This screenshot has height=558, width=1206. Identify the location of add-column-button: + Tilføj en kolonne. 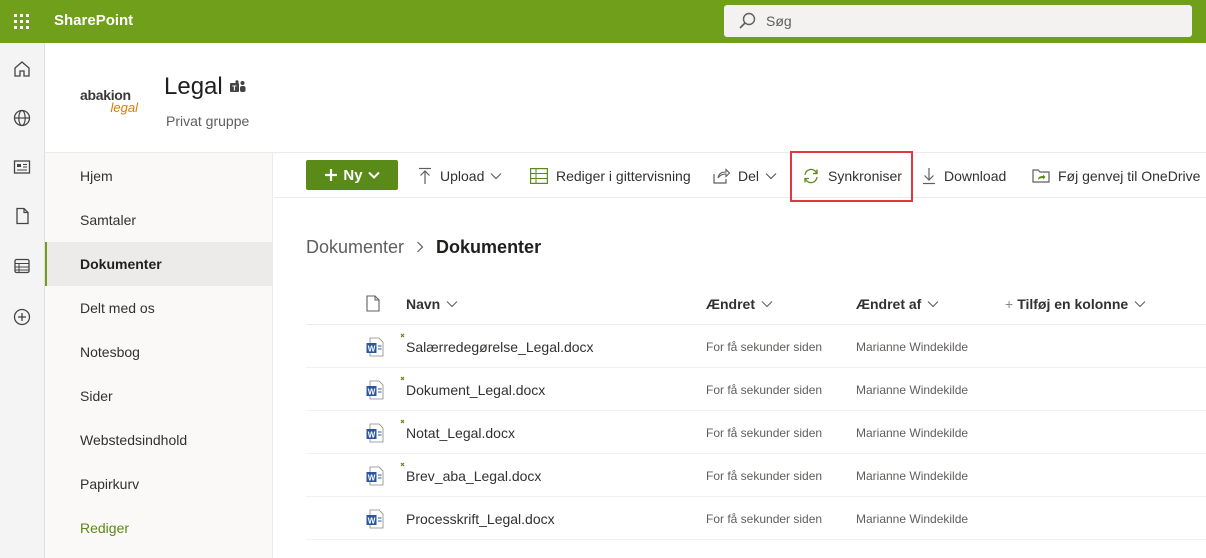
(1075, 303).